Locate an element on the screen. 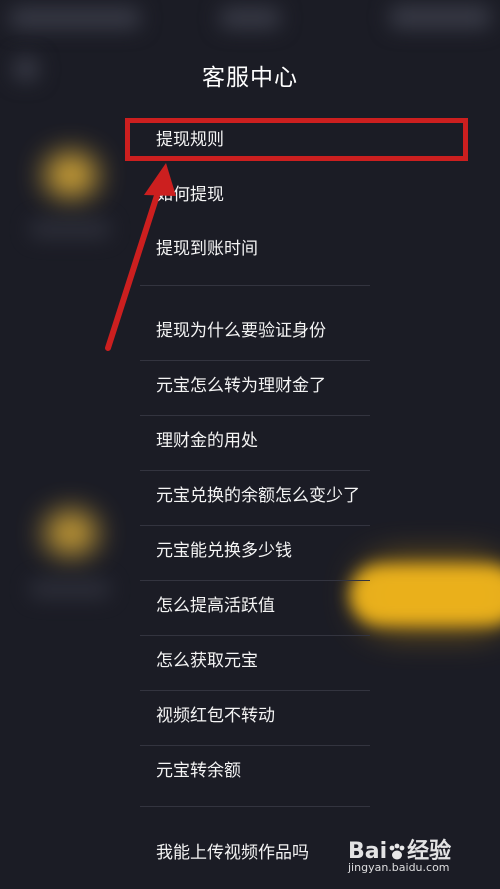  baidu-jingyan-watermark: Bai 经验 jingyan.baidu.com is located at coordinates (415, 856).